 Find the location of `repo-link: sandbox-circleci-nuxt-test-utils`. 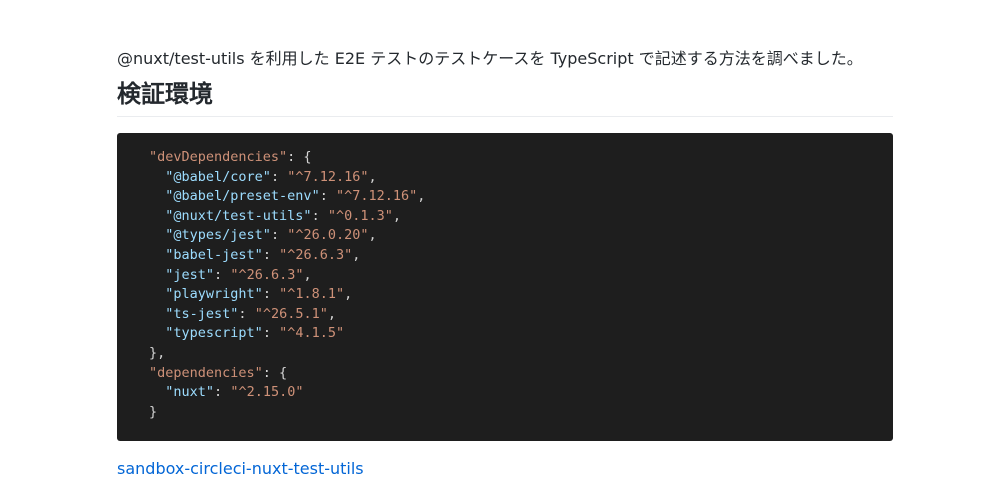

repo-link: sandbox-circleci-nuxt-test-utils is located at coordinates (240, 469).